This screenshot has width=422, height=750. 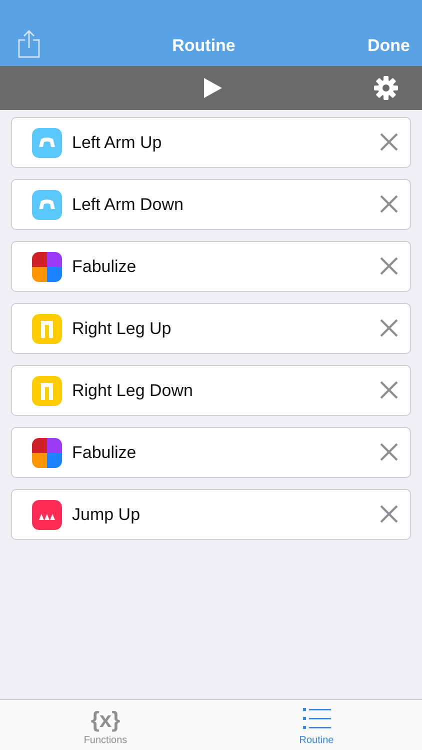 What do you see at coordinates (211, 142) in the screenshot?
I see `step-row: Left Arm Up` at bounding box center [211, 142].